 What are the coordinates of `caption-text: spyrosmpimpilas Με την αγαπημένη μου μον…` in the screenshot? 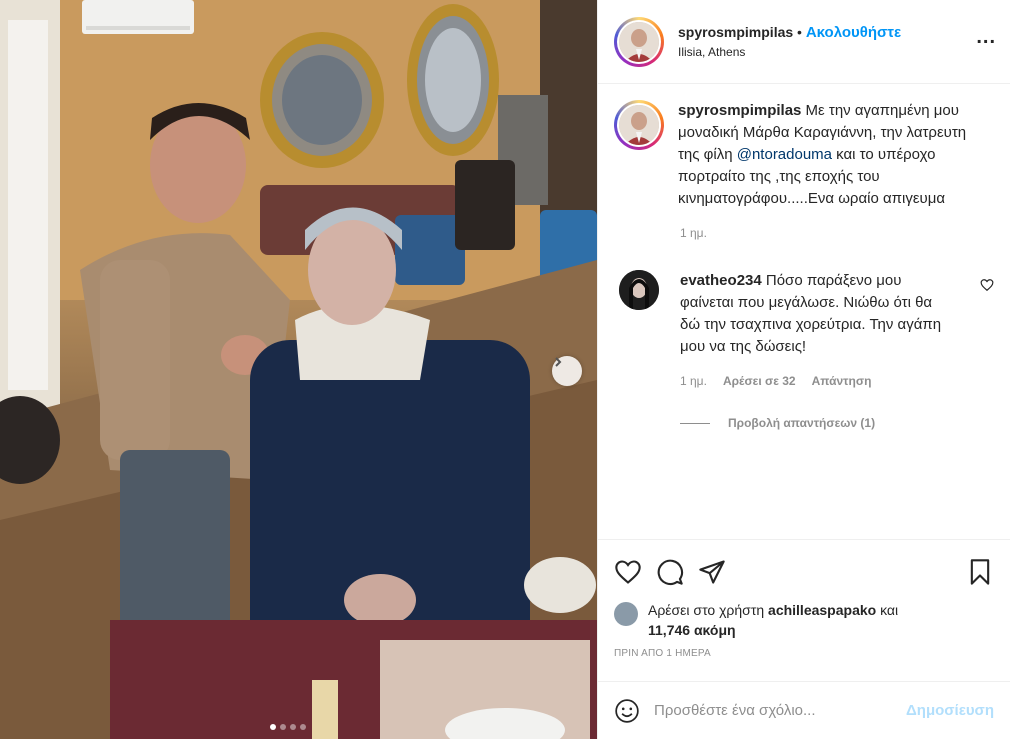 It's located at (833, 155).